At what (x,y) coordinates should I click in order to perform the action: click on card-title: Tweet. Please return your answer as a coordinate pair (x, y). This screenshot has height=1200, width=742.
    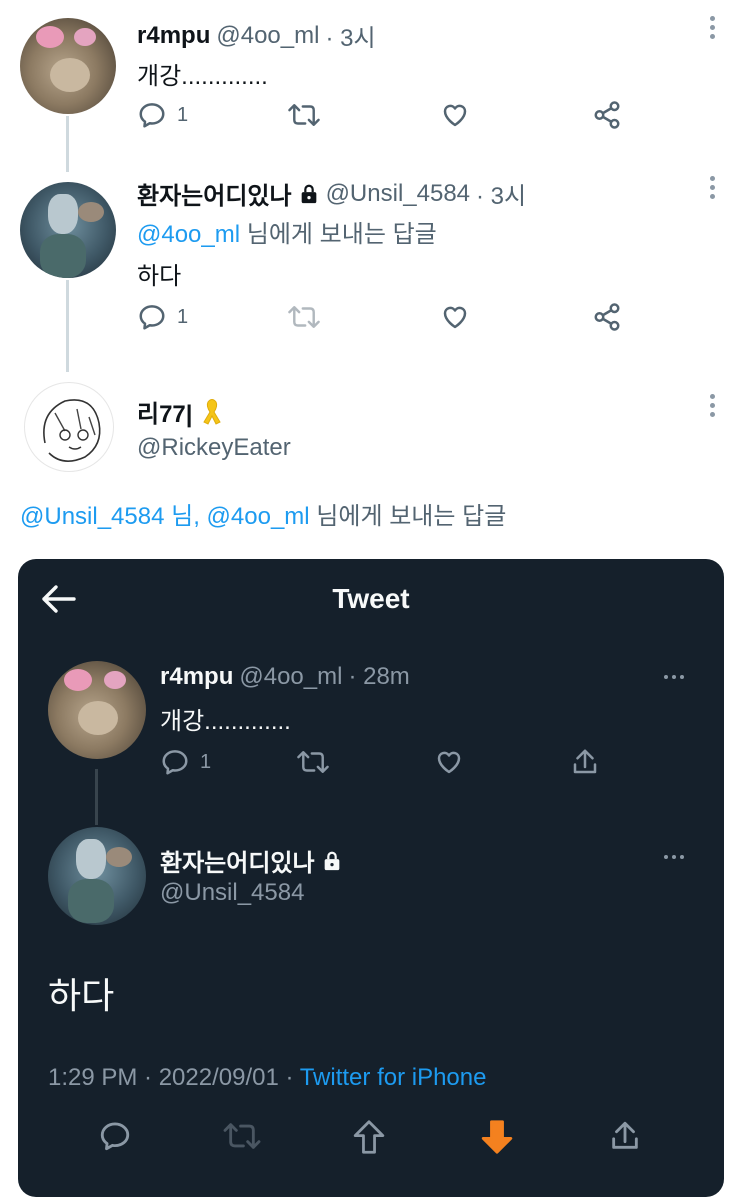
    Looking at the image, I should click on (371, 598).